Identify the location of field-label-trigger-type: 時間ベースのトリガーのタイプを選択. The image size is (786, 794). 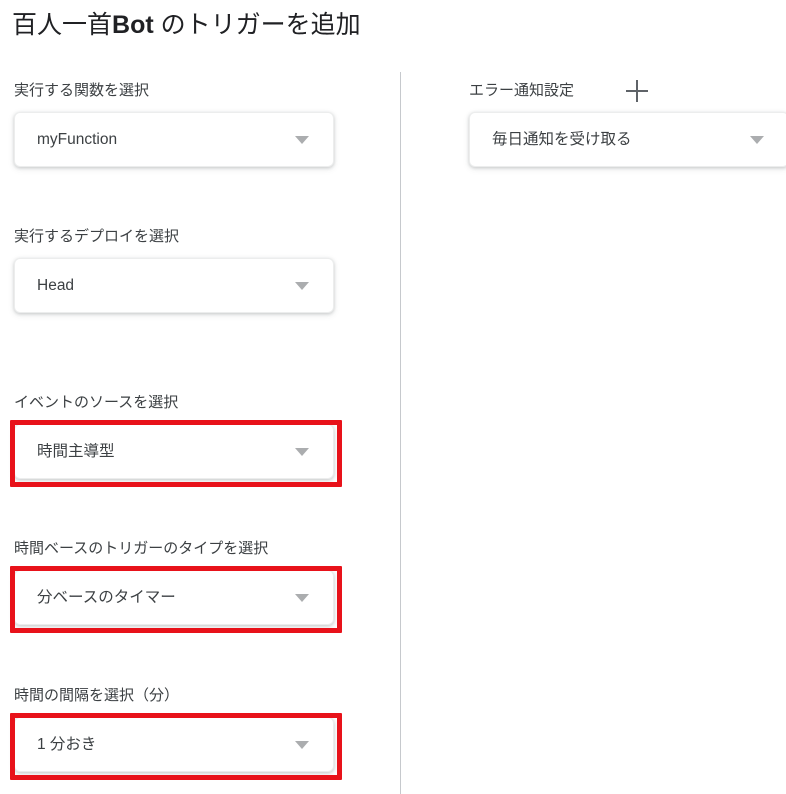
(141, 548).